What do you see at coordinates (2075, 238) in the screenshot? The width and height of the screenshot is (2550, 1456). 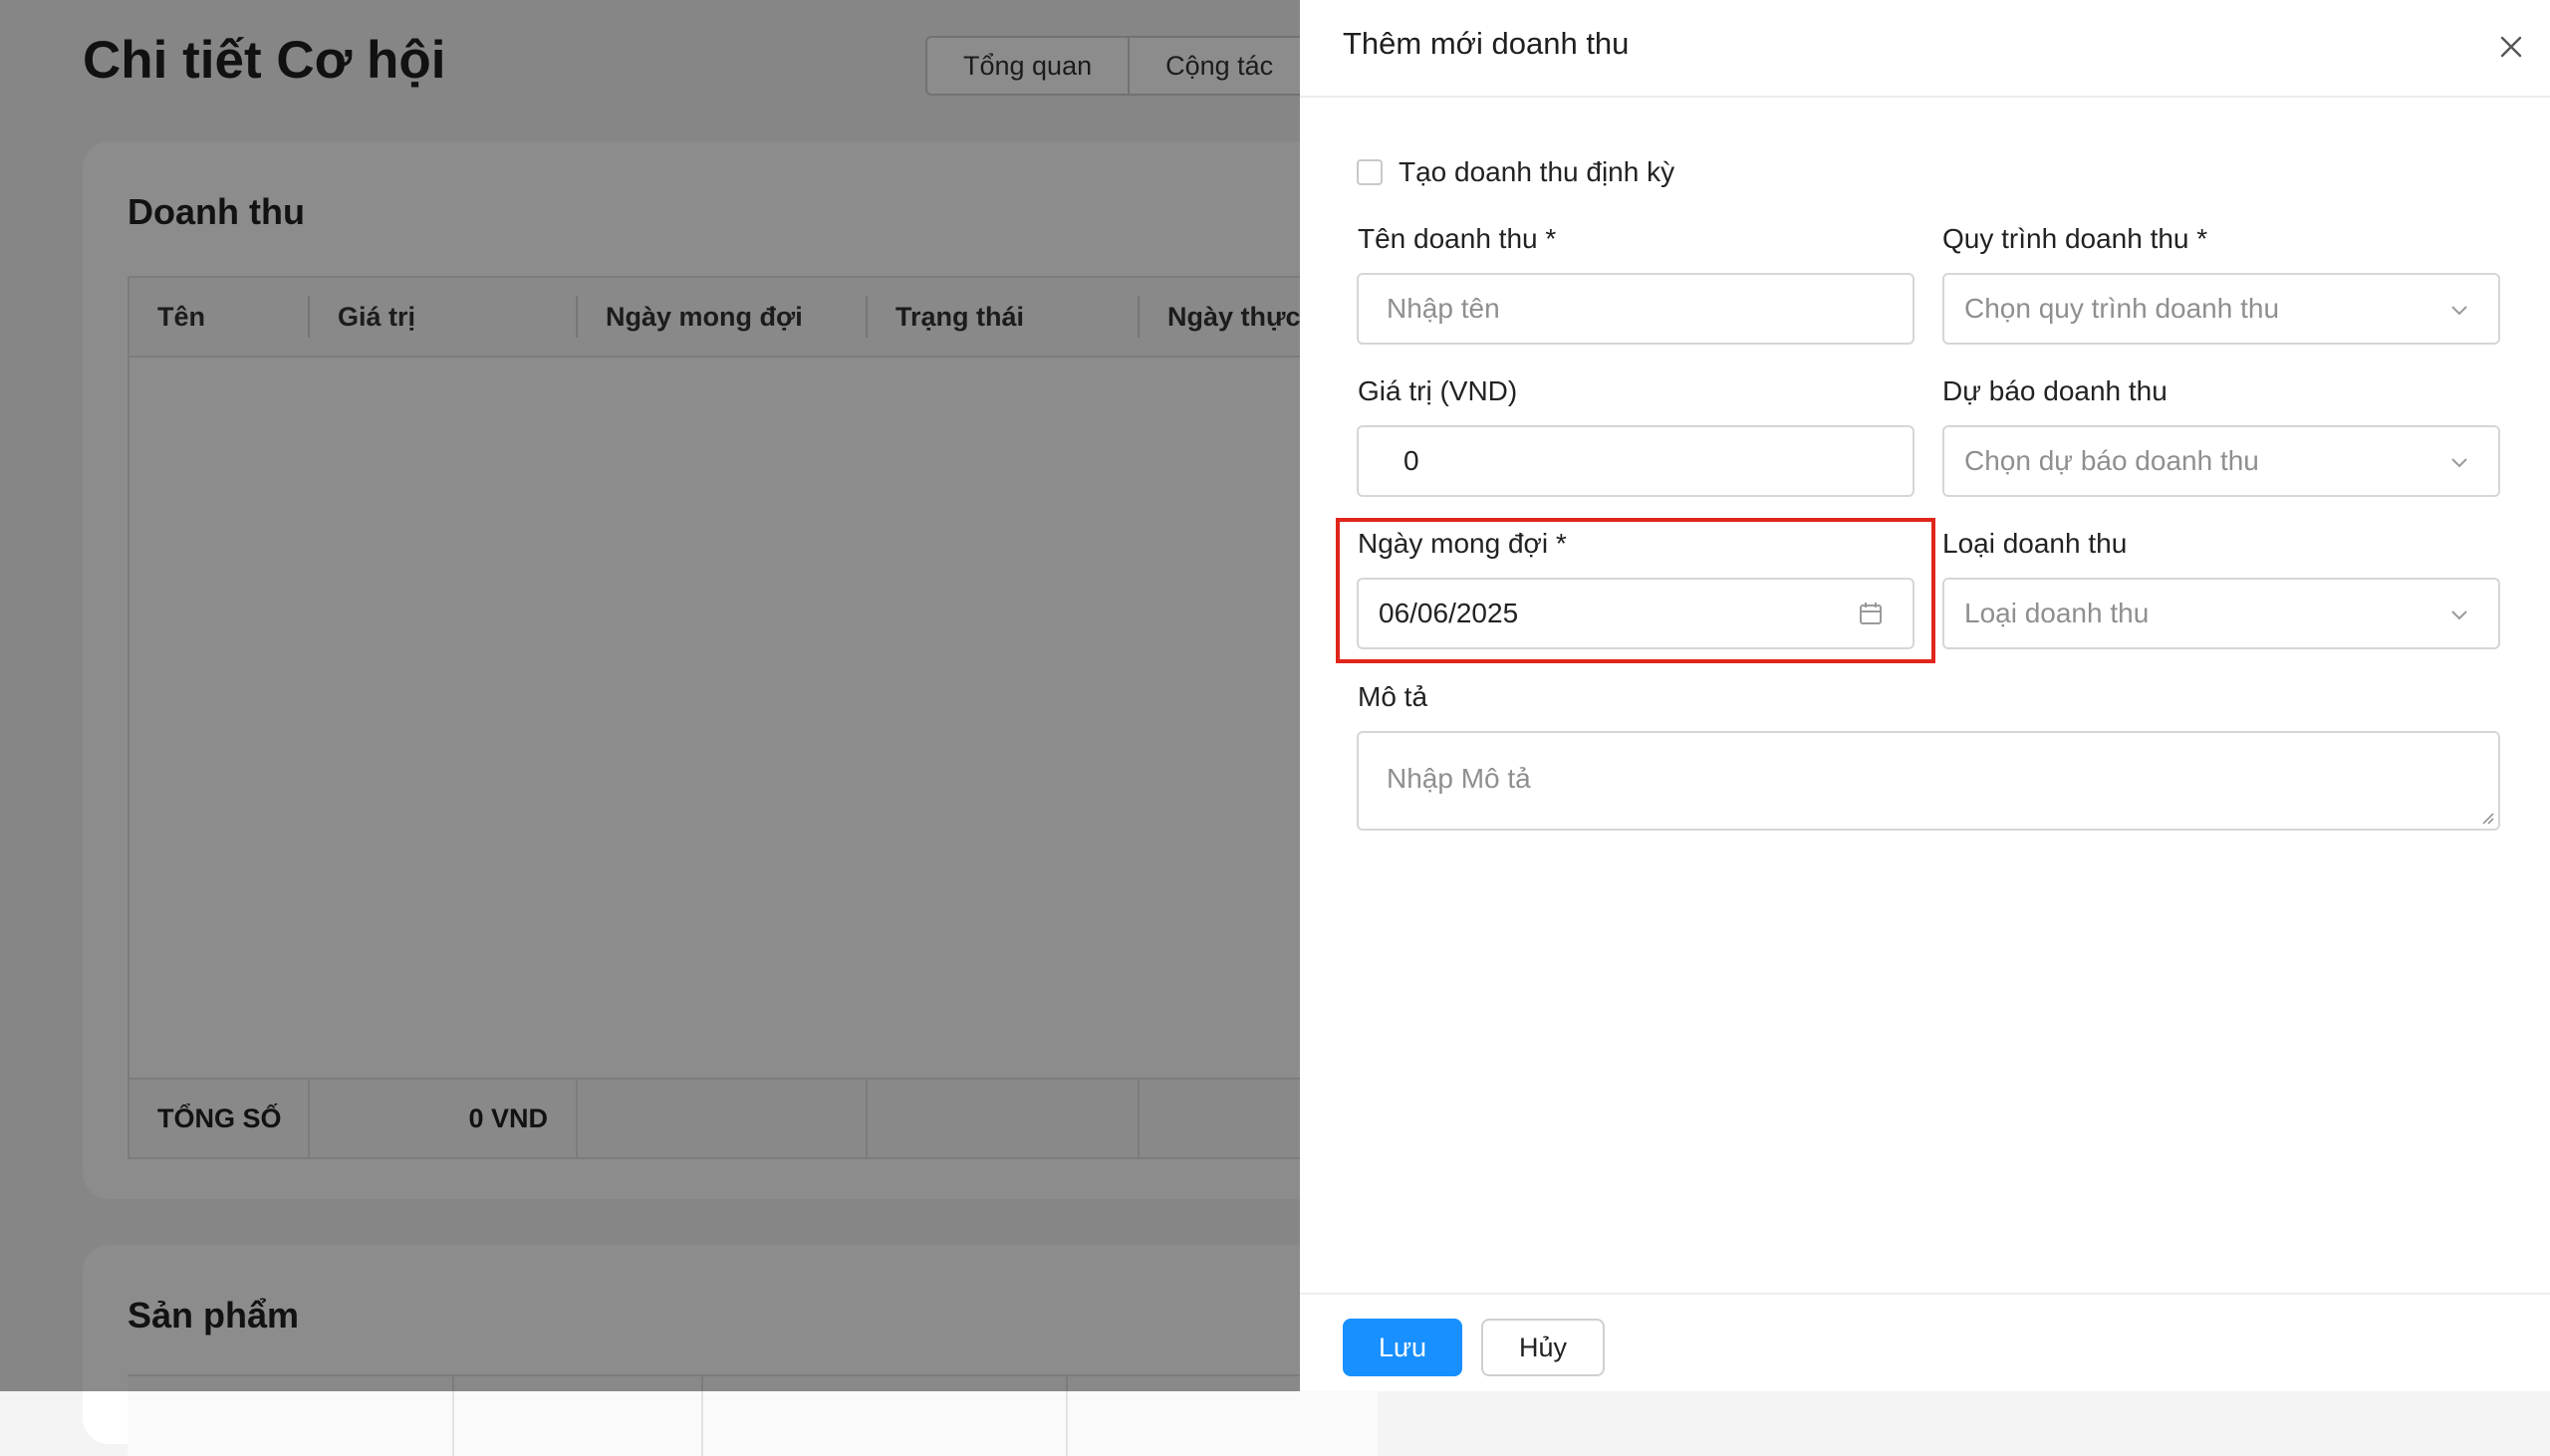 I see `revenue-process-label: Quy trình doanh thu *` at bounding box center [2075, 238].